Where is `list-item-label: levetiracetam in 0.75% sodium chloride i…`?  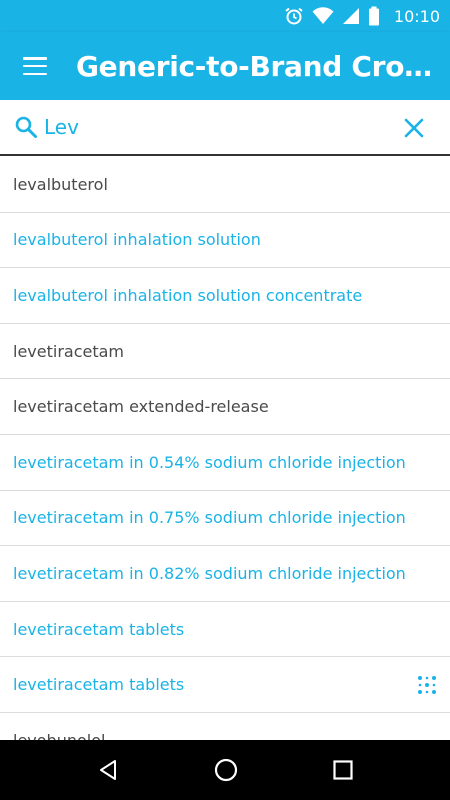 list-item-label: levetiracetam in 0.75% sodium chloride i… is located at coordinates (209, 518).